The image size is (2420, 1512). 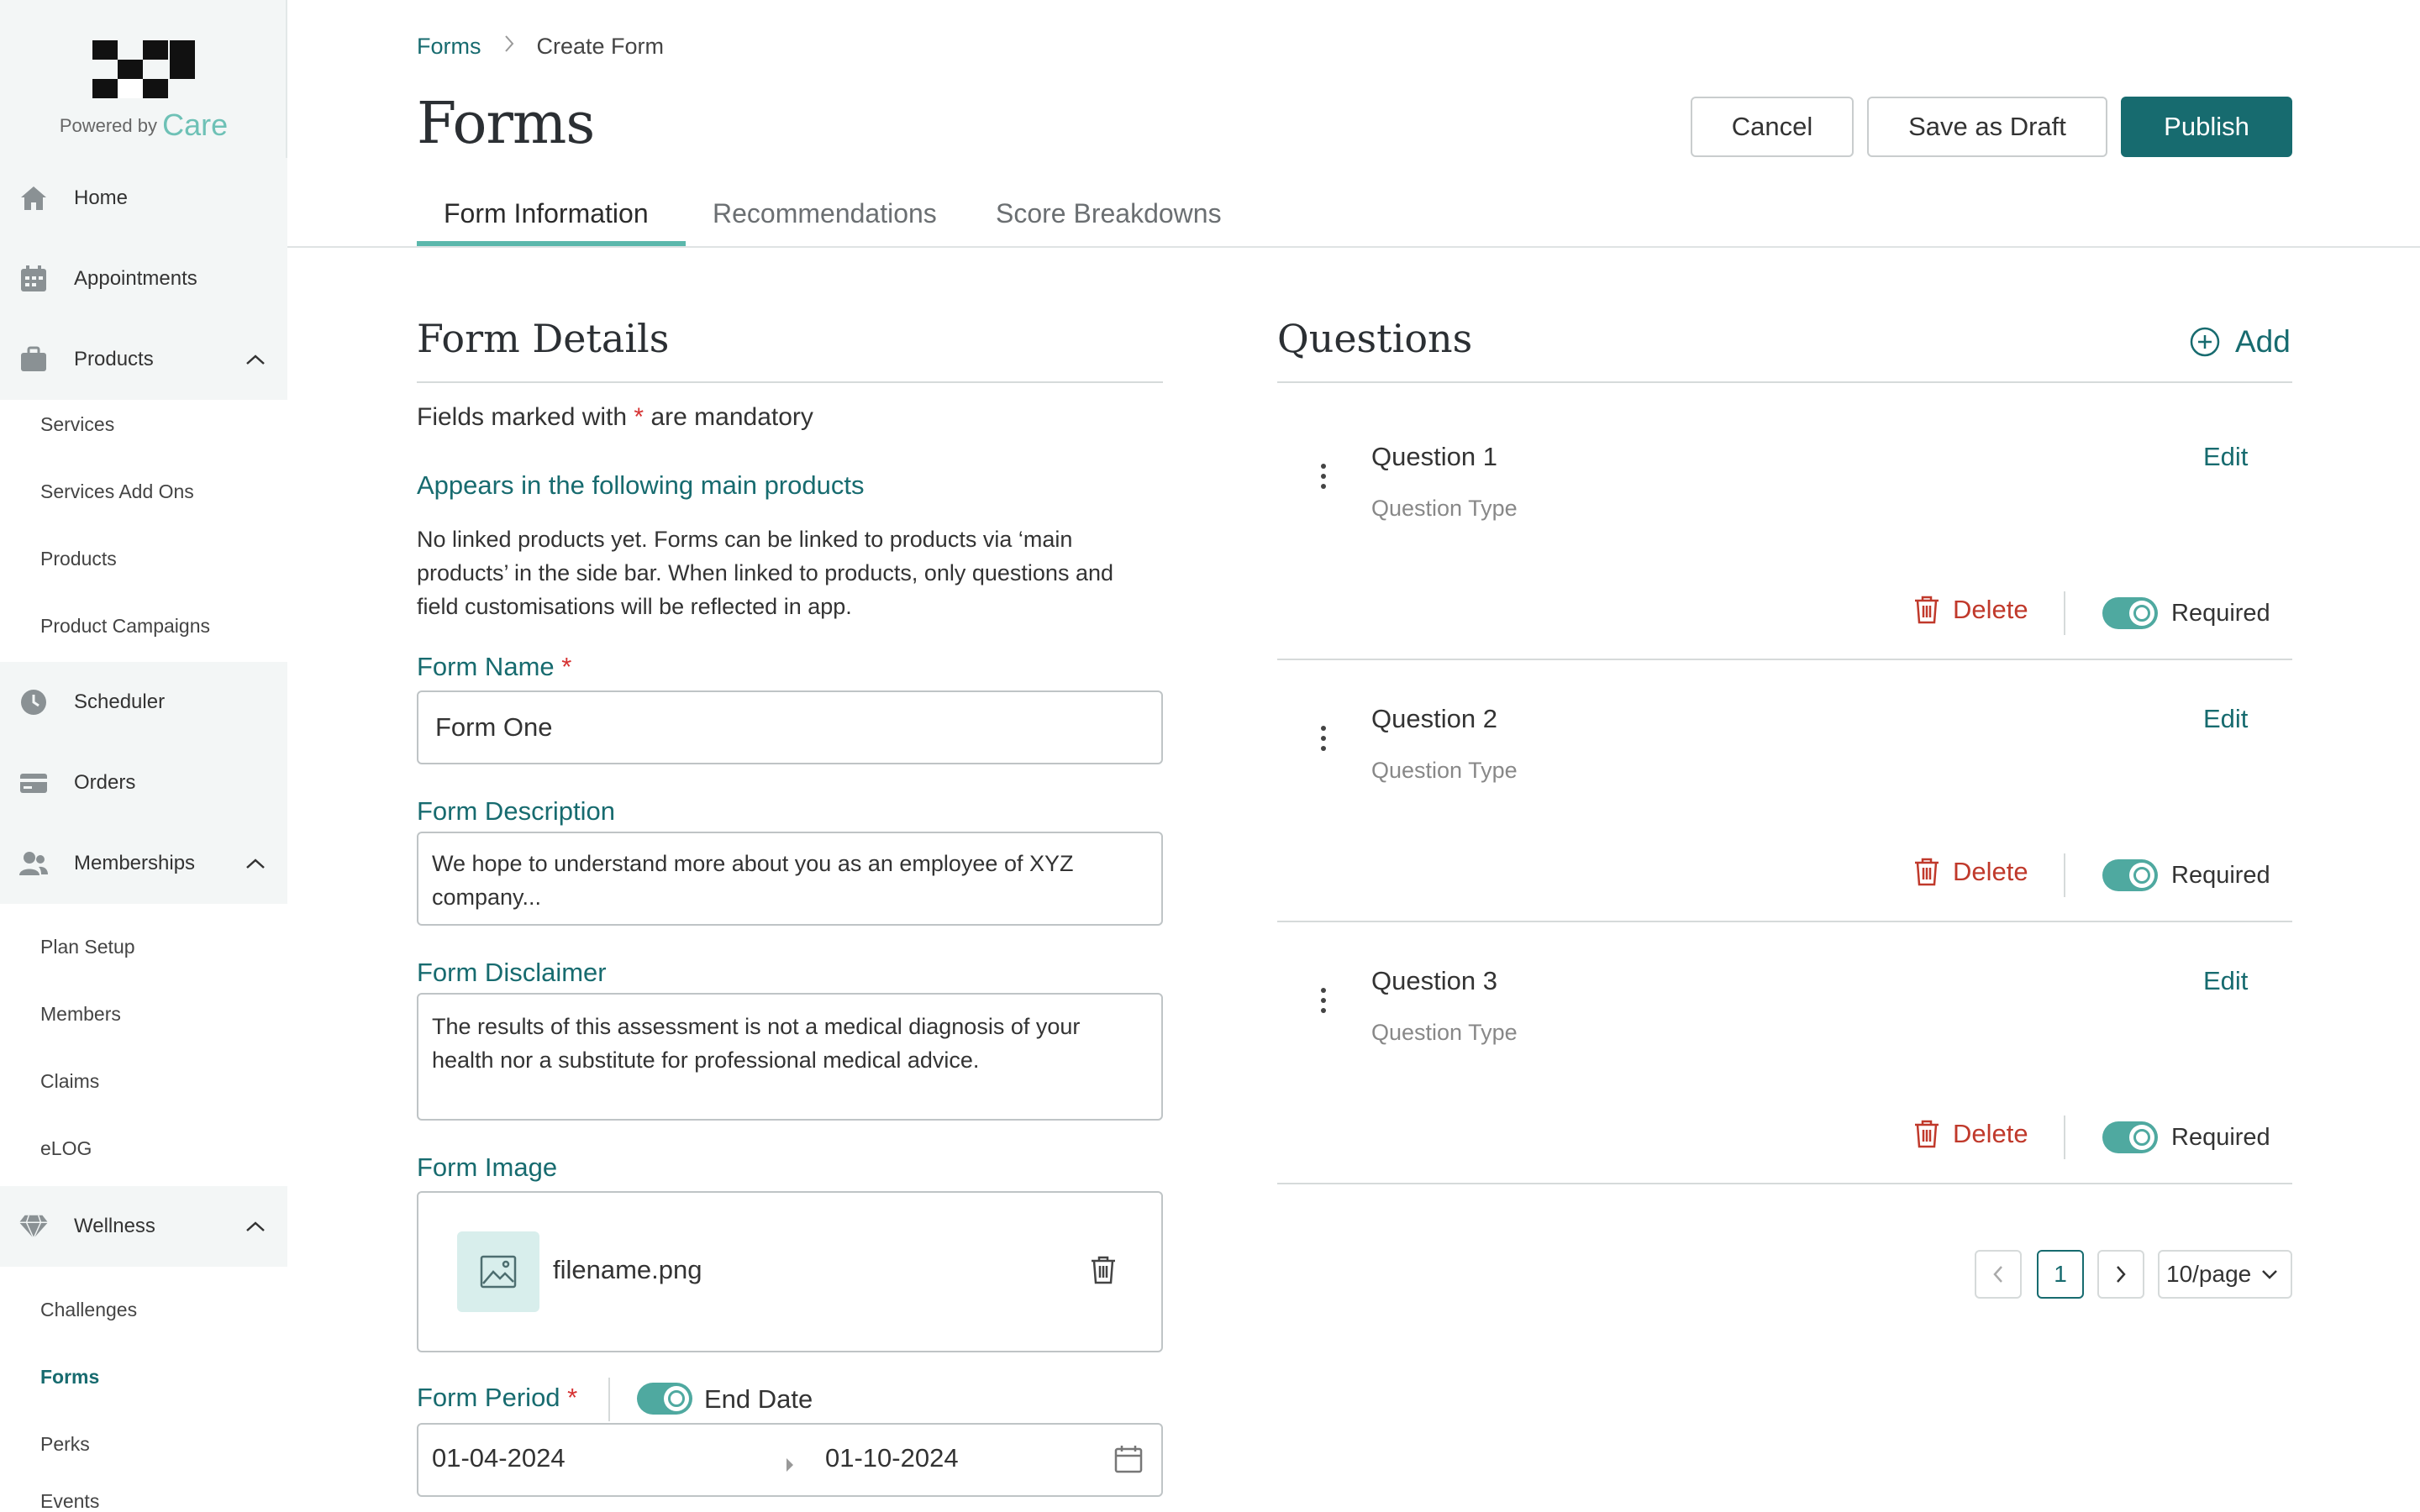 What do you see at coordinates (1109, 213) in the screenshot?
I see `tab-score-breakdowns: Score Breakdowns` at bounding box center [1109, 213].